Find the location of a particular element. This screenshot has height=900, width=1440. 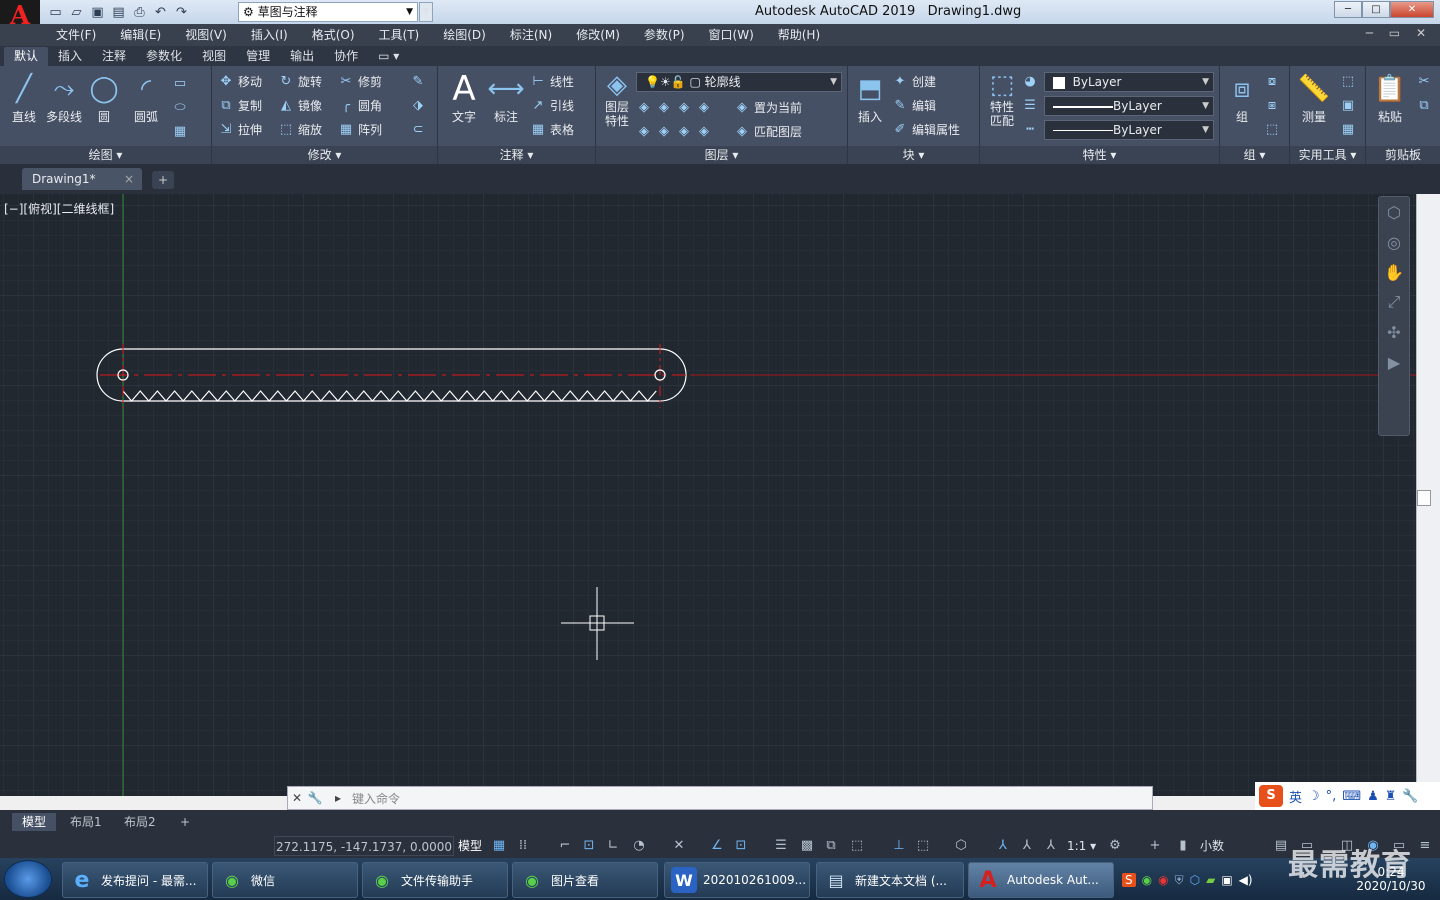

taskbar-wechat: ◉ 微信 is located at coordinates (285, 880).